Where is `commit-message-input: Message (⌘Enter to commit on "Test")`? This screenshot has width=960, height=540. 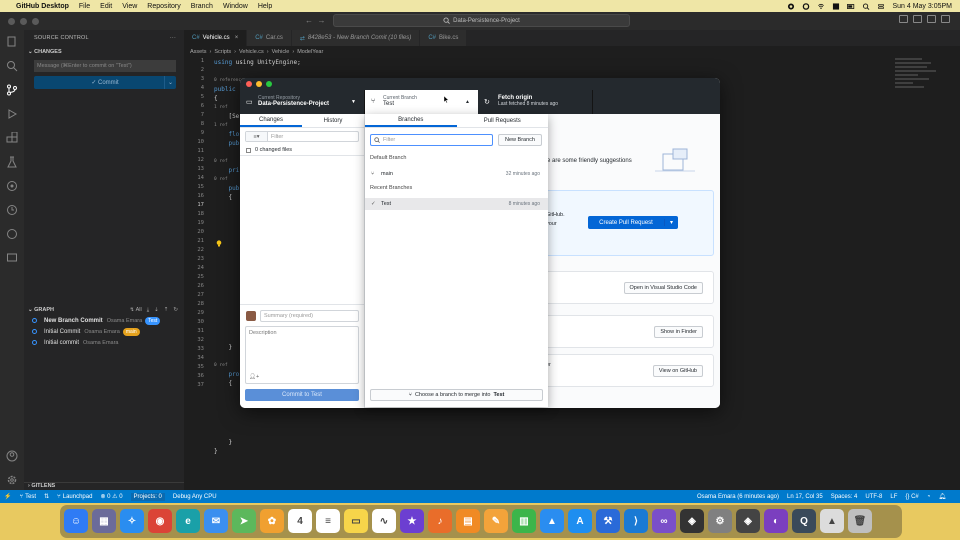 commit-message-input: Message (⌘Enter to commit on "Test") is located at coordinates (105, 66).